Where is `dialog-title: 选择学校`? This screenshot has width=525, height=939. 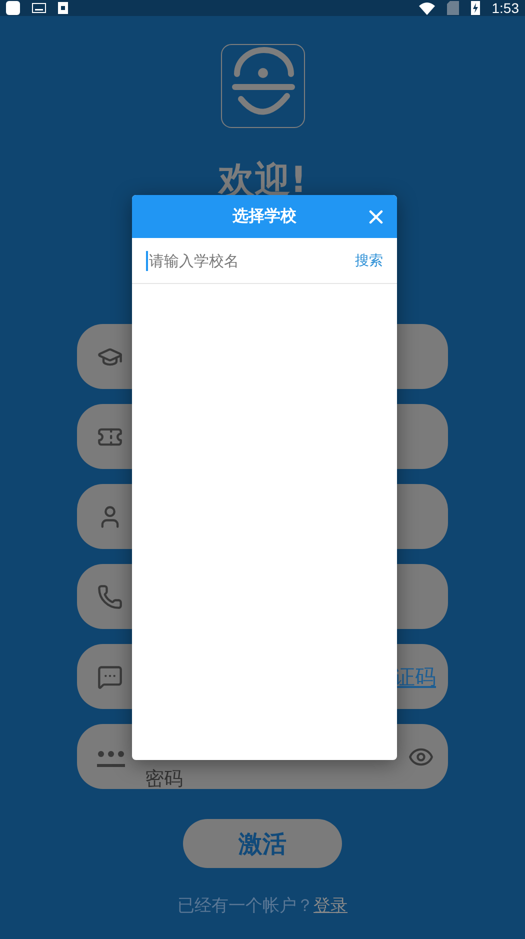
dialog-title: 选择学校 is located at coordinates (264, 216).